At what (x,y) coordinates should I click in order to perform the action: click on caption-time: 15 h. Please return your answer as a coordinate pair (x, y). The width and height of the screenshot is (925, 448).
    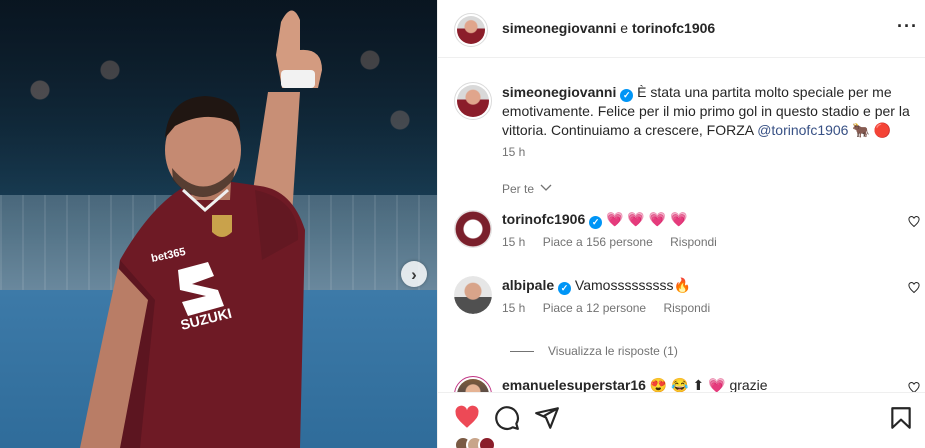
    Looking at the image, I should click on (513, 152).